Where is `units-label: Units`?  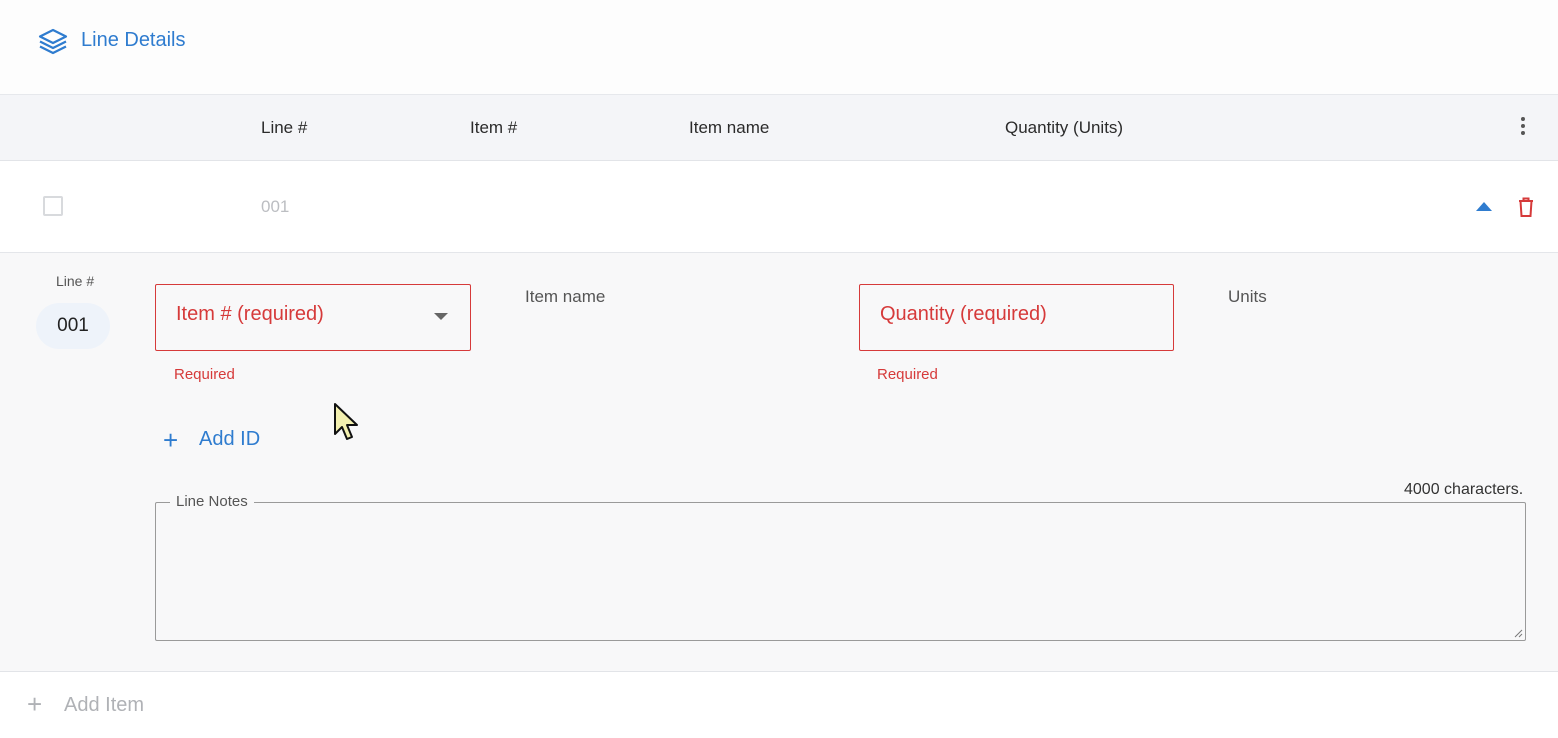
units-label: Units is located at coordinates (1247, 296).